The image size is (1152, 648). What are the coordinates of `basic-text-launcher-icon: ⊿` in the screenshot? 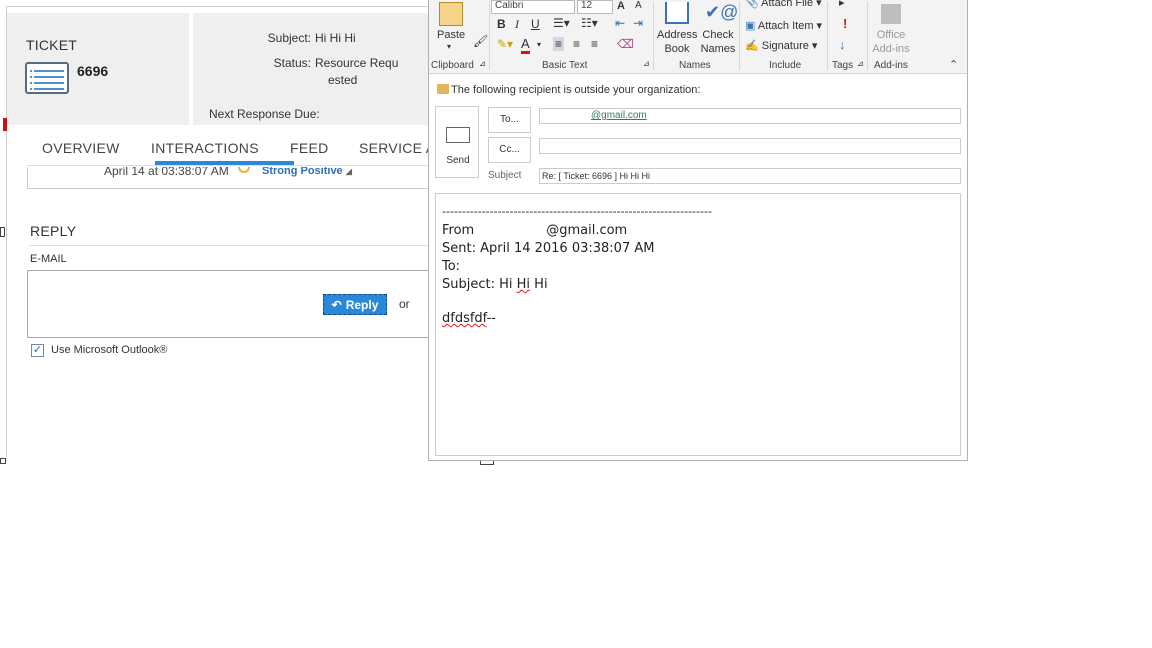 It's located at (646, 63).